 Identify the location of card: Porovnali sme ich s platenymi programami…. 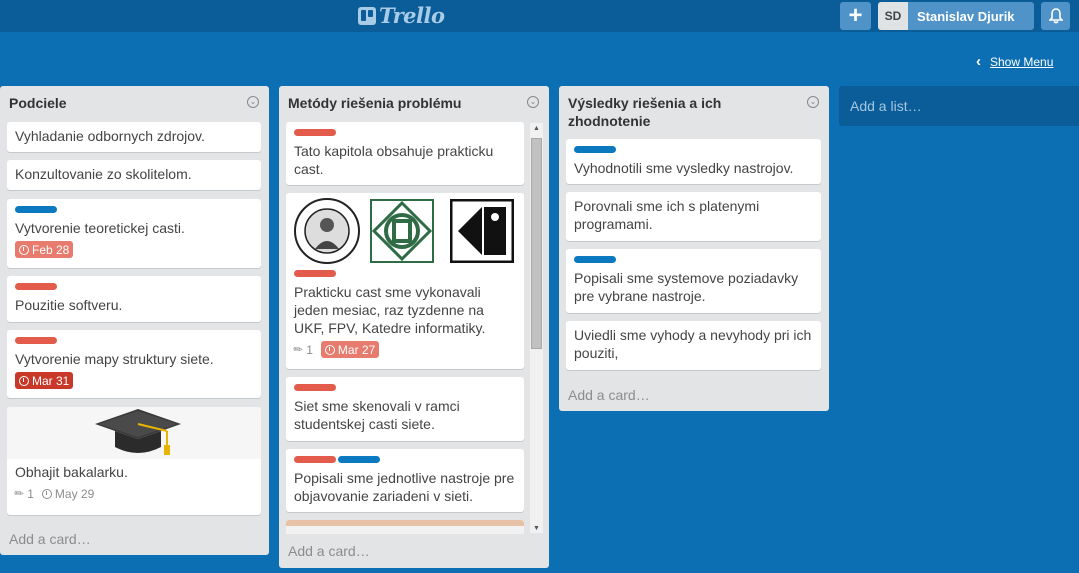
(693, 216).